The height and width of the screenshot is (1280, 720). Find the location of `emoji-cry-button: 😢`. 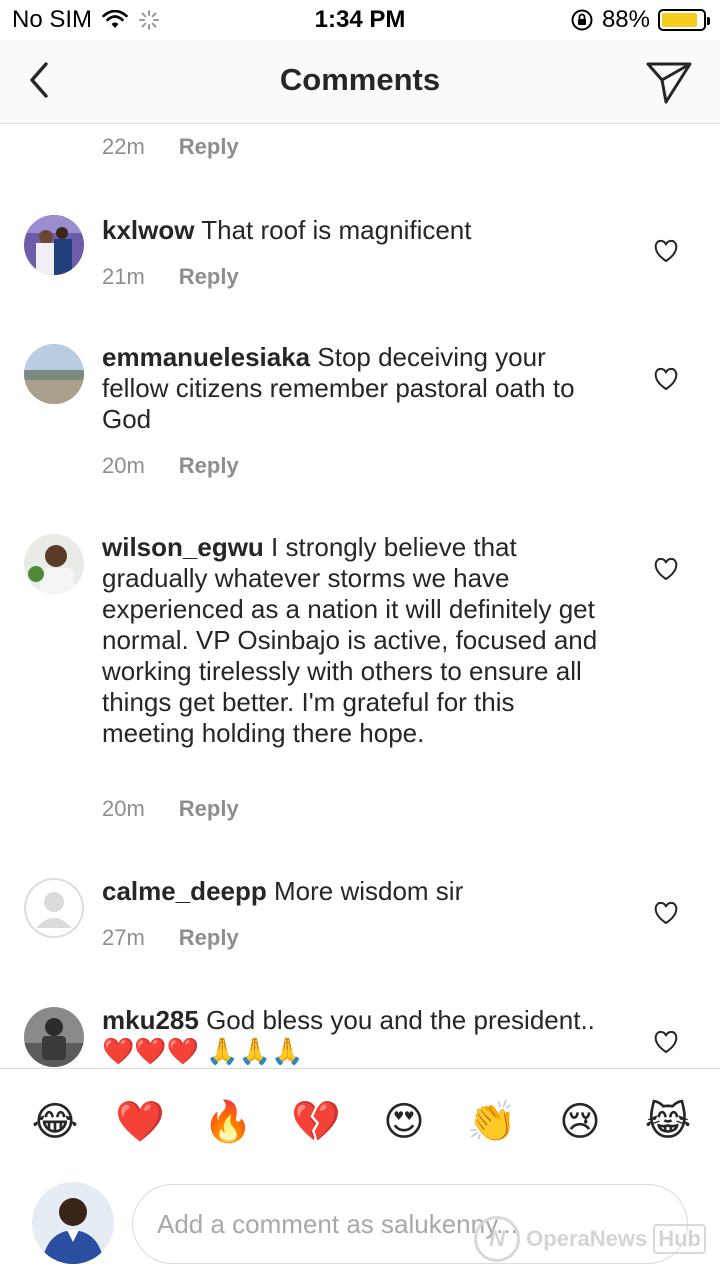

emoji-cry-button: 😢 is located at coordinates (580, 1122).